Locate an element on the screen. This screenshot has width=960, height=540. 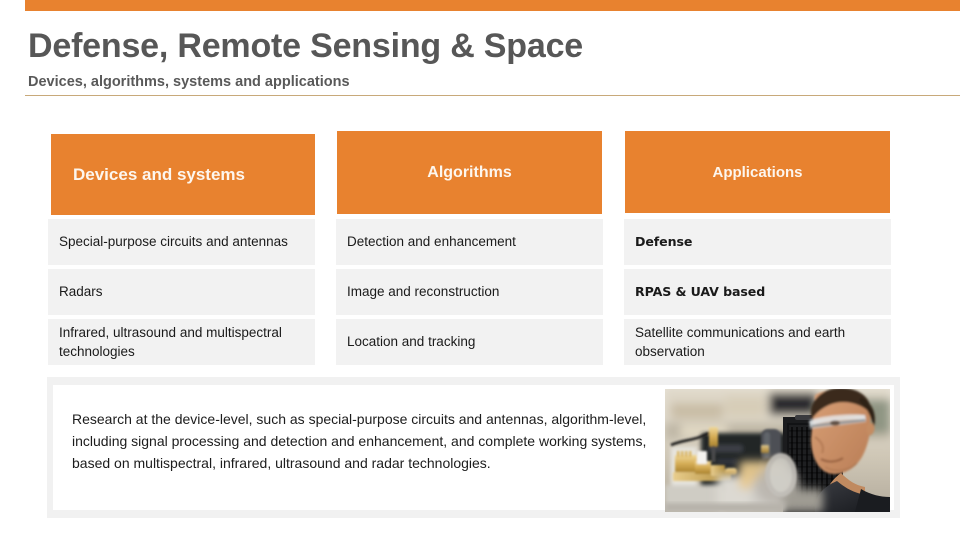
laboratory-photo is located at coordinates (777, 450).